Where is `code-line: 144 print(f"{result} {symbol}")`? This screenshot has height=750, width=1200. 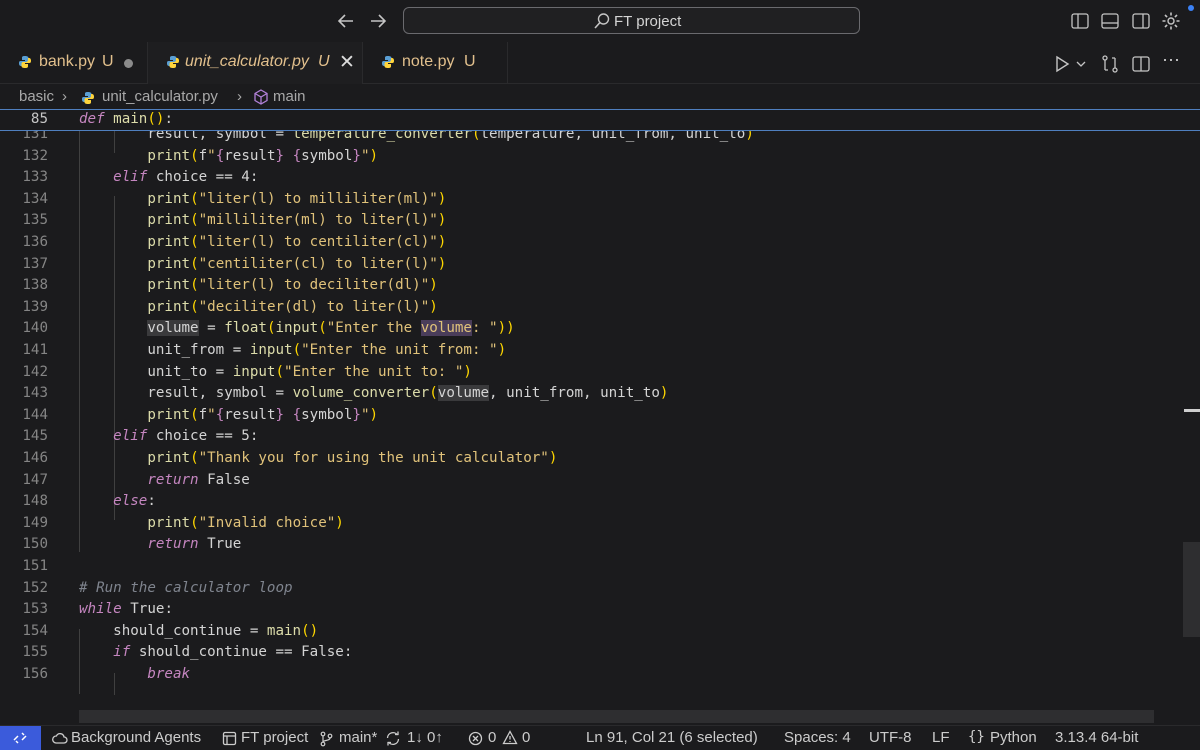 code-line: 144 print(f"{result} {symbol}") is located at coordinates (592, 416).